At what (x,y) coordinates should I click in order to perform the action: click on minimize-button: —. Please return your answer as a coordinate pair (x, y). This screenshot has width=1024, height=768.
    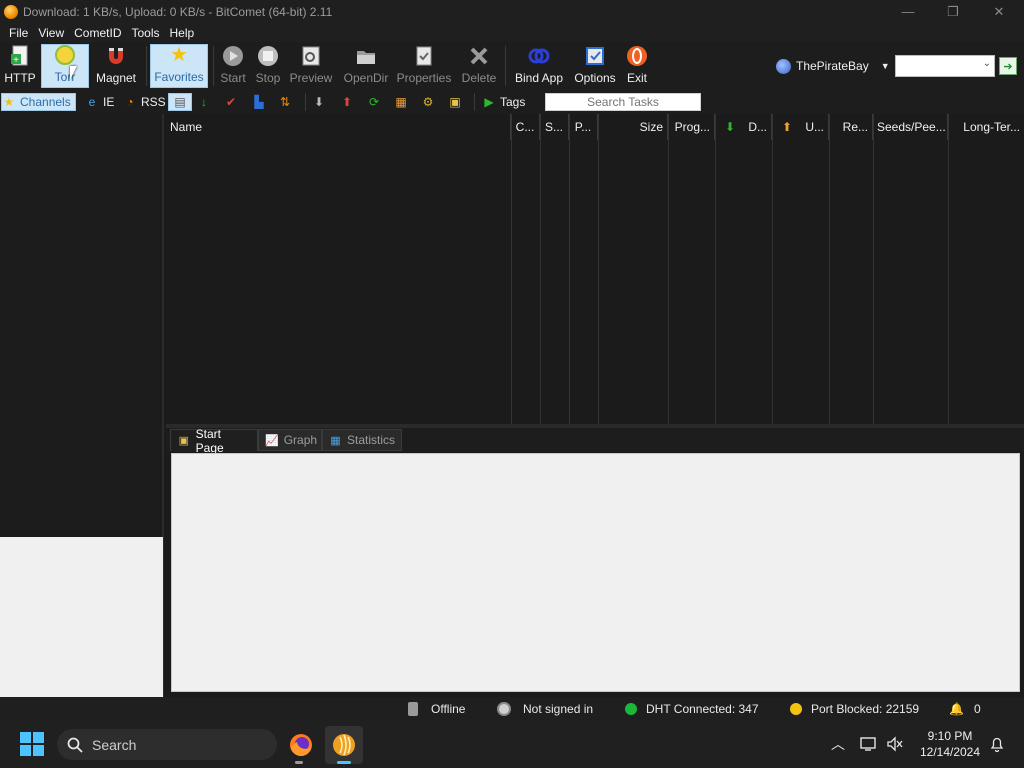
    Looking at the image, I should click on (908, 11).